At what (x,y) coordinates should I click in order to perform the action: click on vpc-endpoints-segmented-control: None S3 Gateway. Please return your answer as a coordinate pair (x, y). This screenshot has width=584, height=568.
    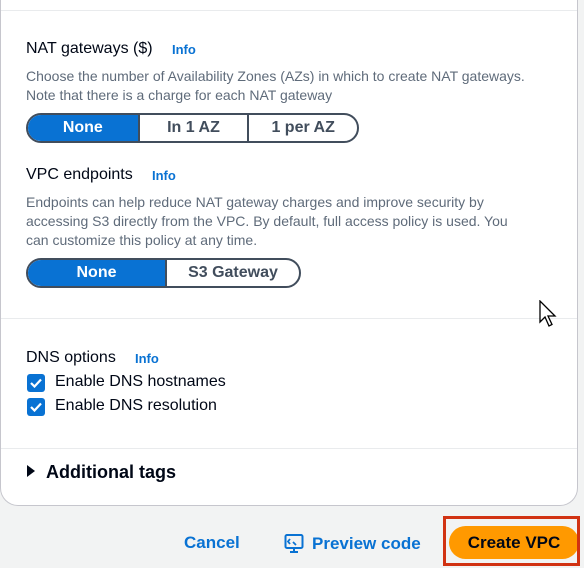
    Looking at the image, I should click on (163, 273).